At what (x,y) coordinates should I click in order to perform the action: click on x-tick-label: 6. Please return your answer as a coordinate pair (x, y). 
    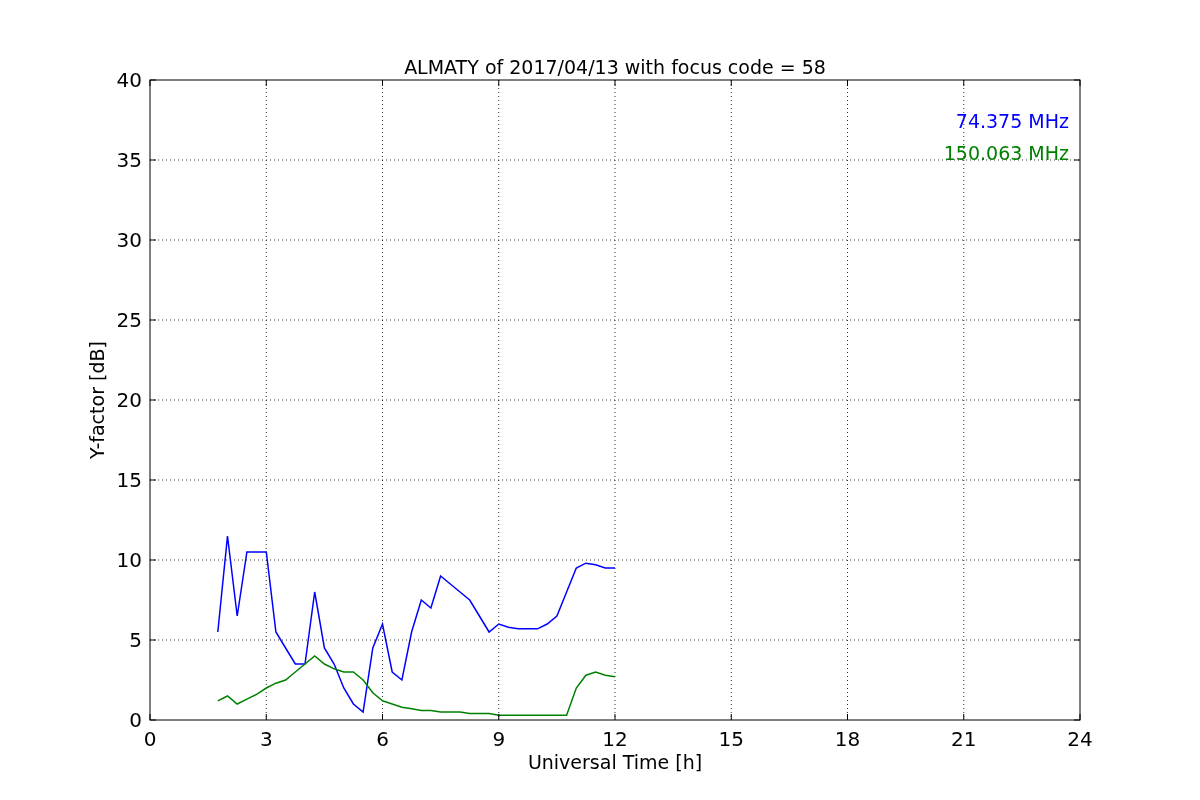
    Looking at the image, I should click on (382, 739).